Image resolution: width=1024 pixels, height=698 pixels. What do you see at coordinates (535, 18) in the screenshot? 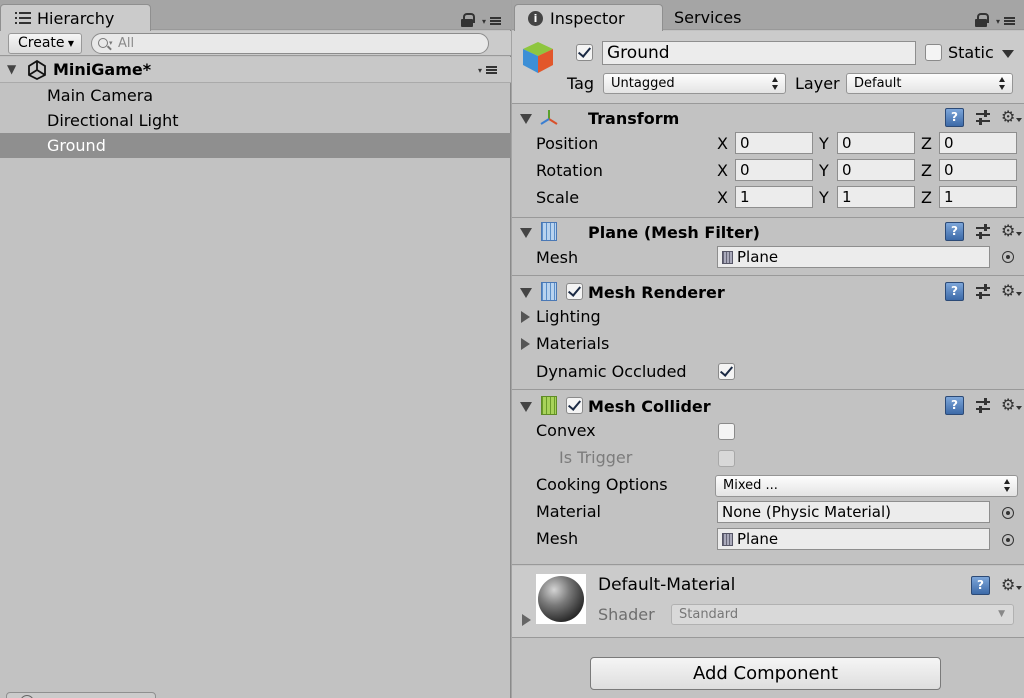
I see `info-icon: i` at bounding box center [535, 18].